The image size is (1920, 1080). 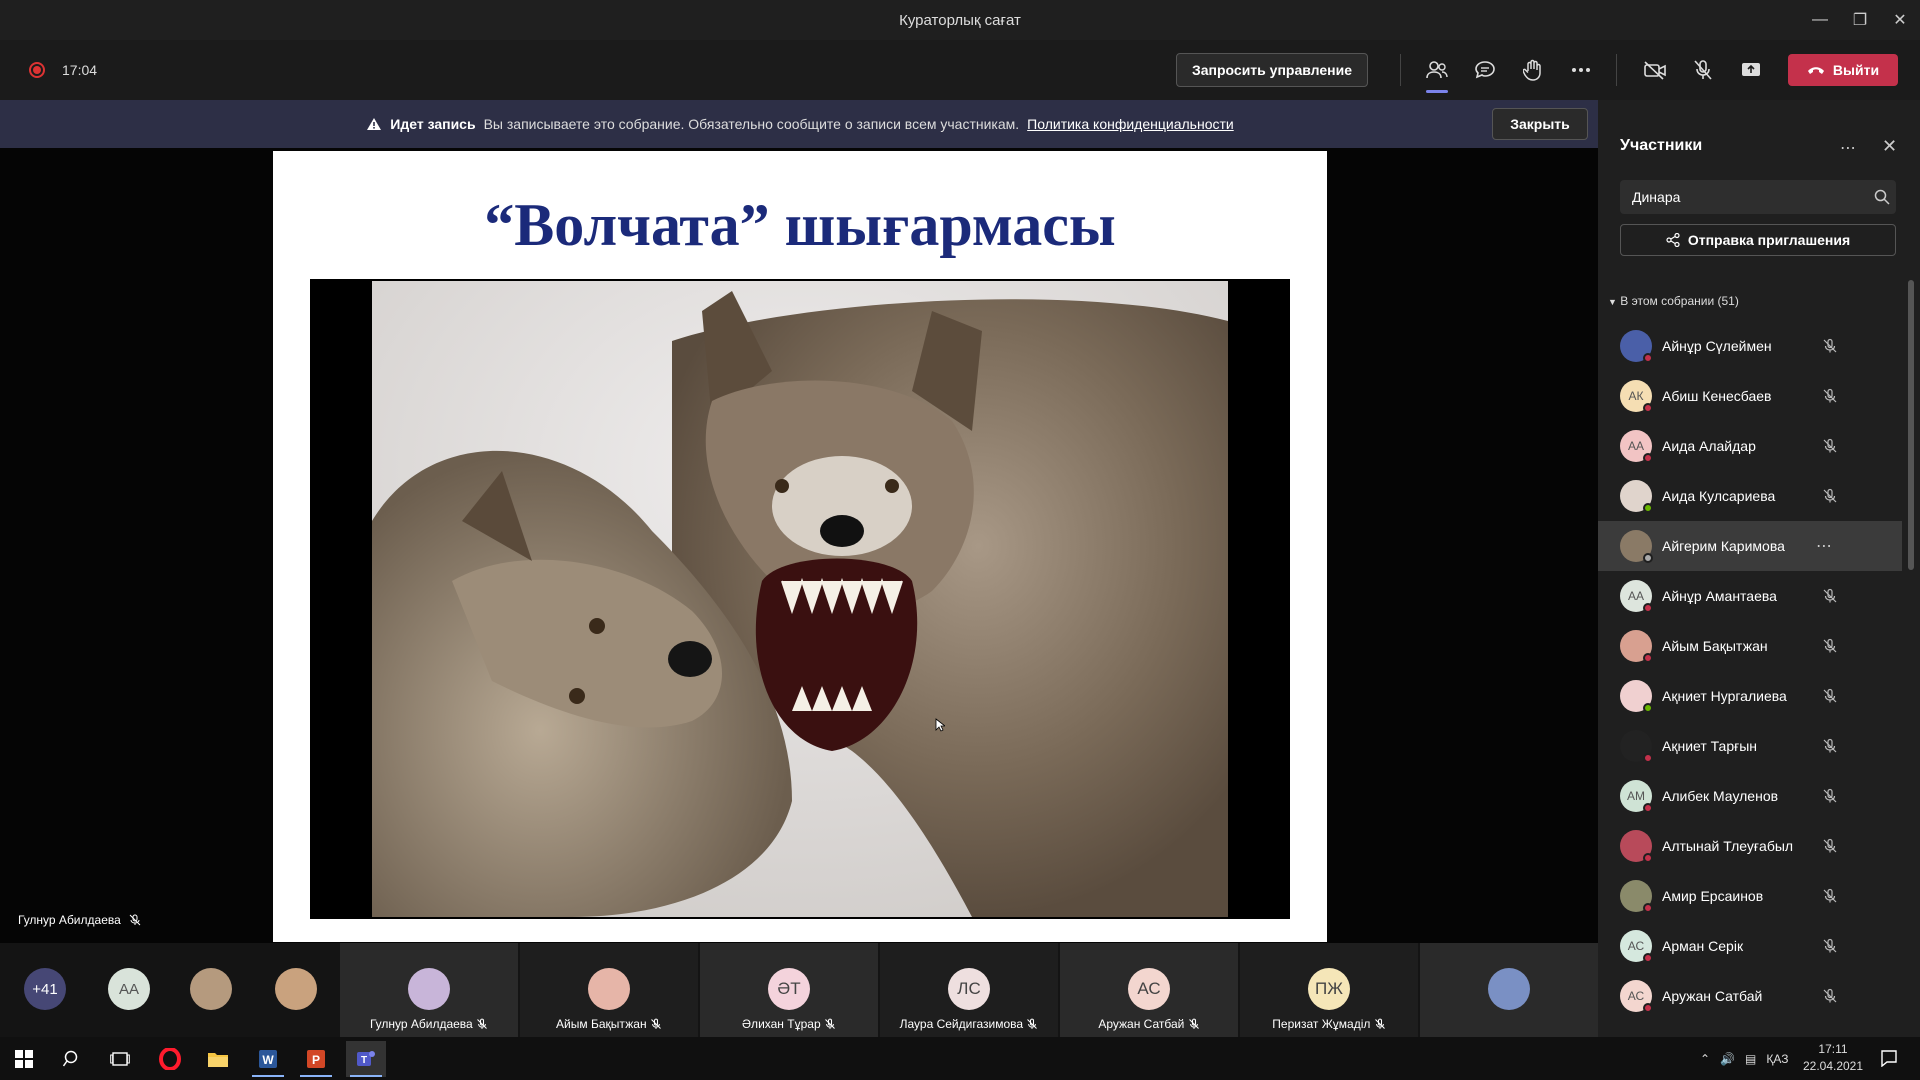 What do you see at coordinates (1673, 301) in the screenshot?
I see `in-meeting-section-header: ▼ В этом собрании (51)` at bounding box center [1673, 301].